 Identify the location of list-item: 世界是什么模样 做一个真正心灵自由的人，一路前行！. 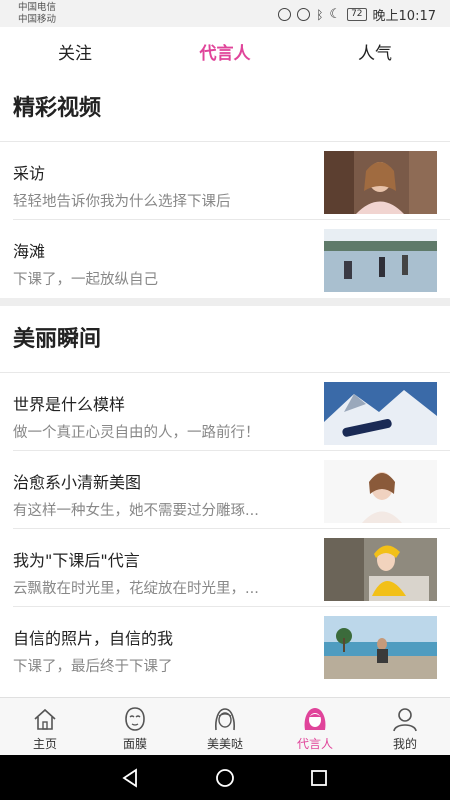
(231, 412).